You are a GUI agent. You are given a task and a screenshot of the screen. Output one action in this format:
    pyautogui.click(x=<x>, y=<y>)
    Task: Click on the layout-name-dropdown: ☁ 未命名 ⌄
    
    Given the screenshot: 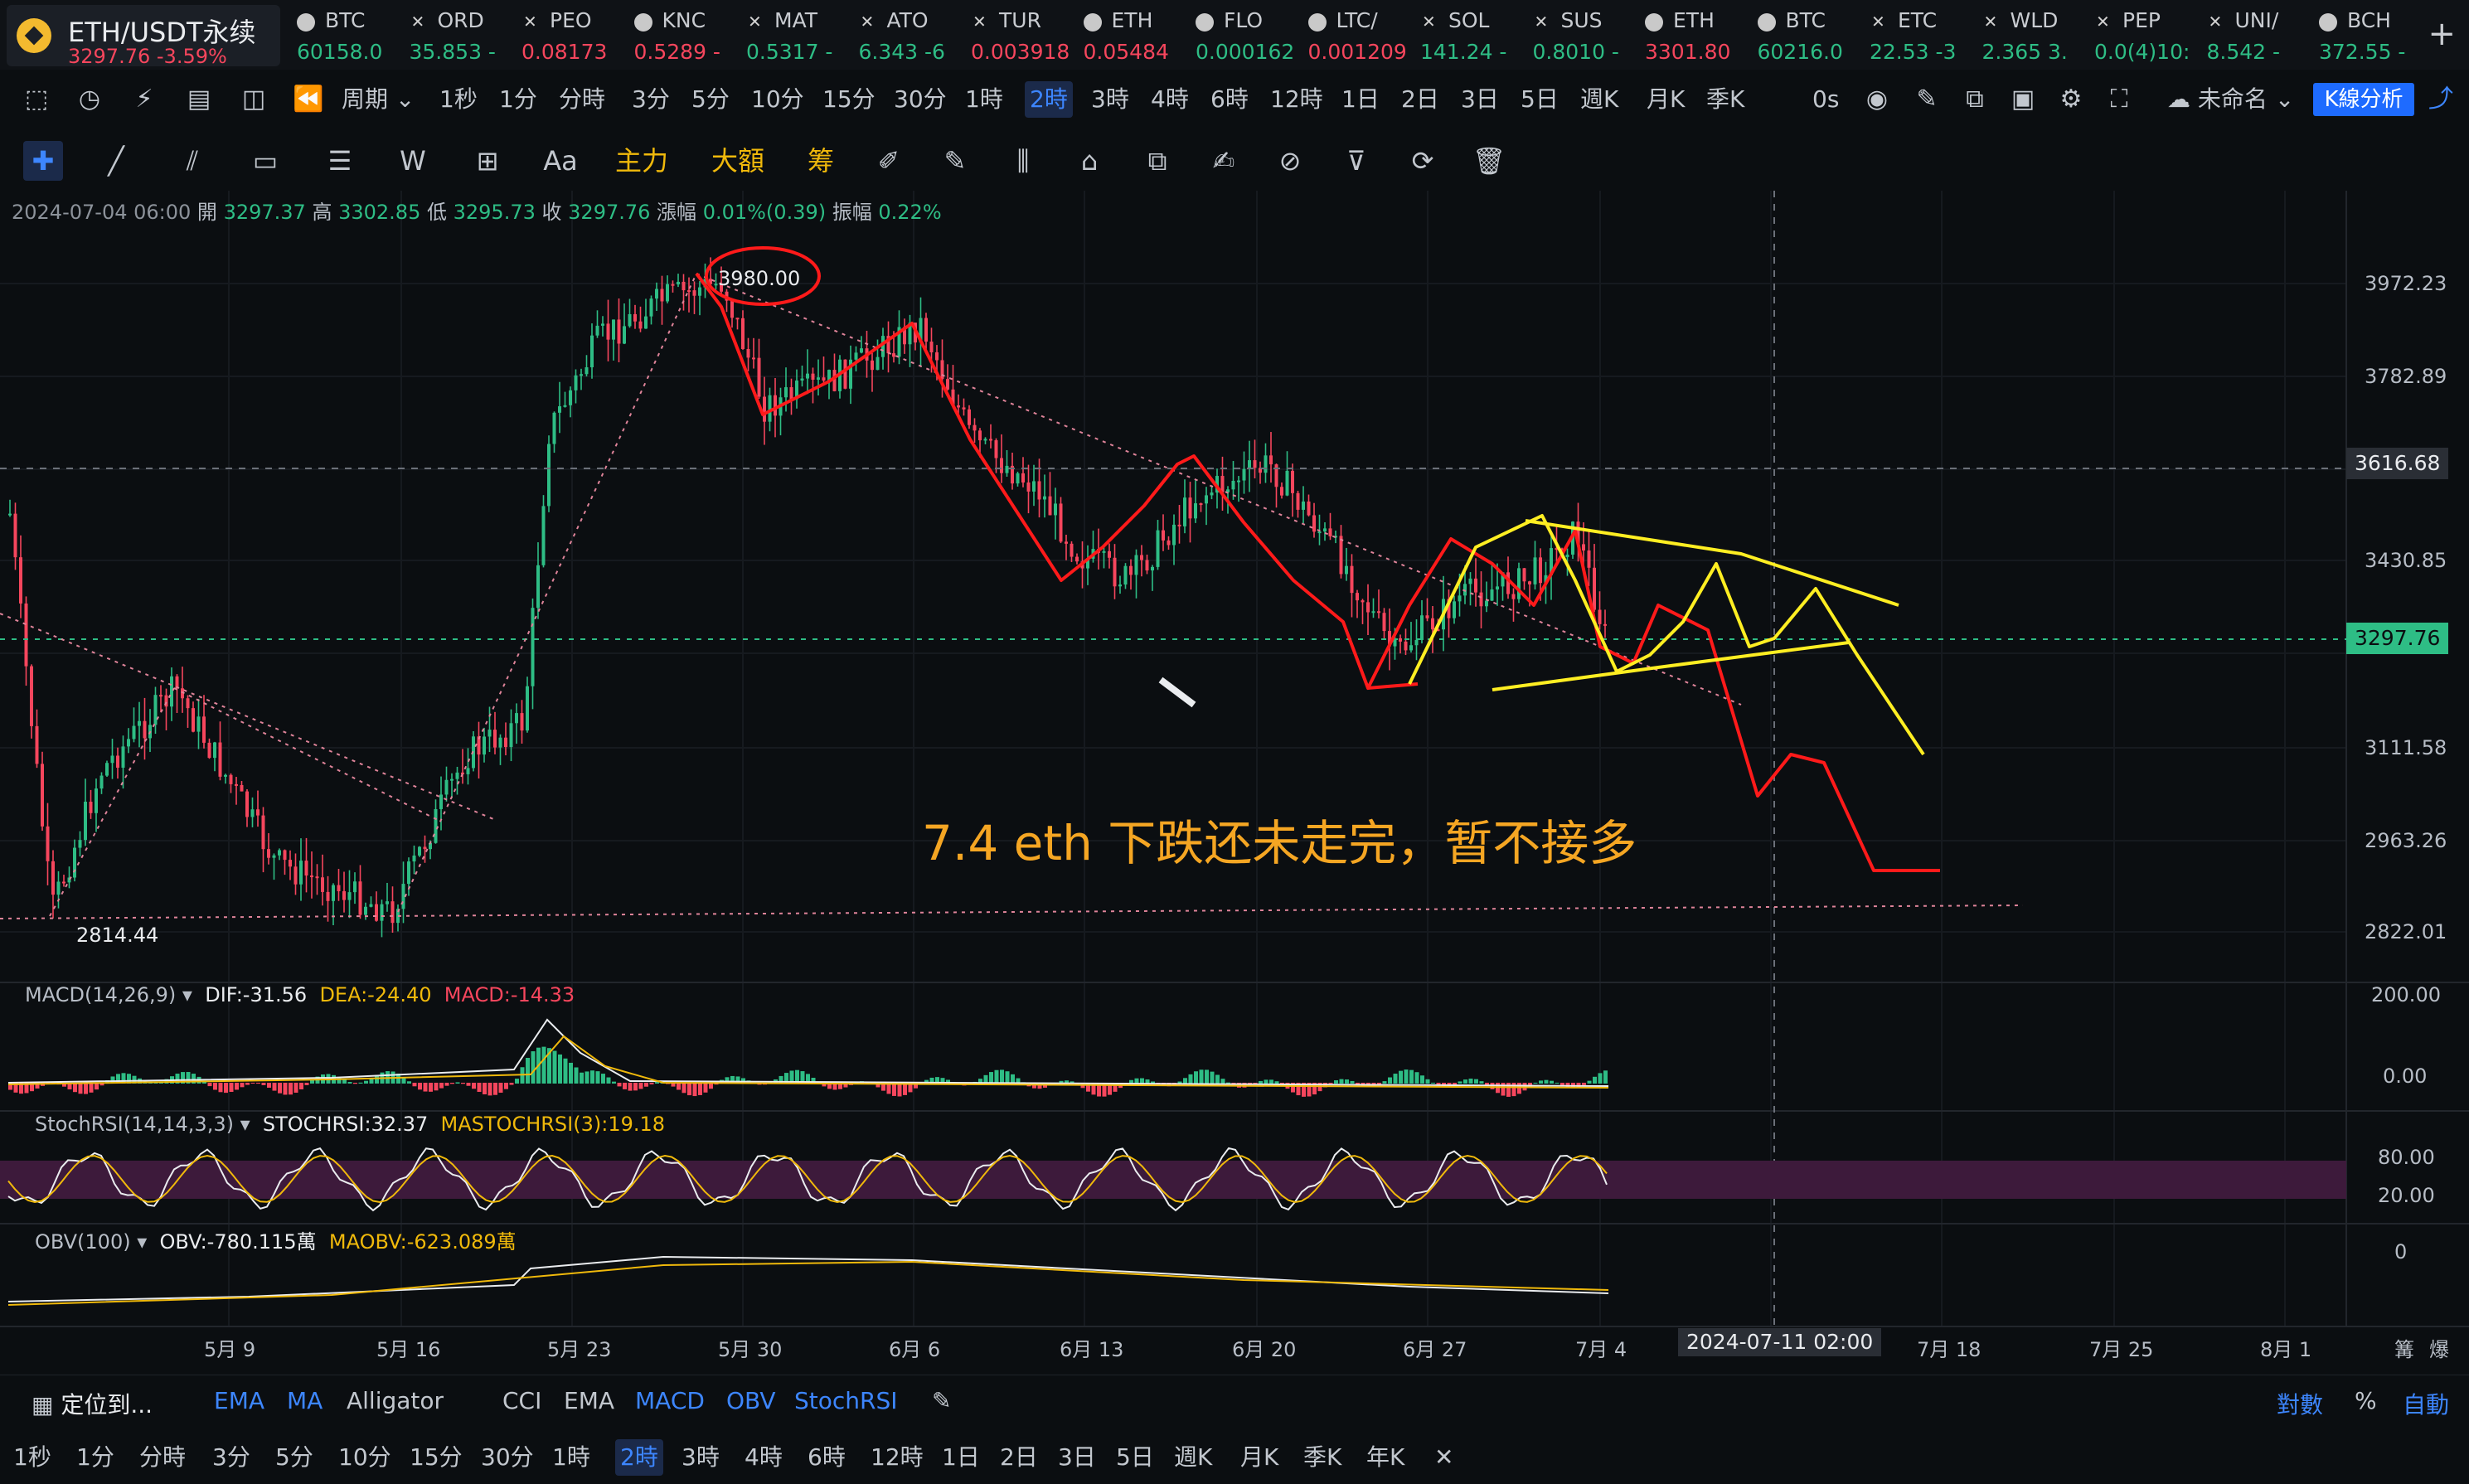 What is the action you would take?
    pyautogui.click(x=2230, y=100)
    